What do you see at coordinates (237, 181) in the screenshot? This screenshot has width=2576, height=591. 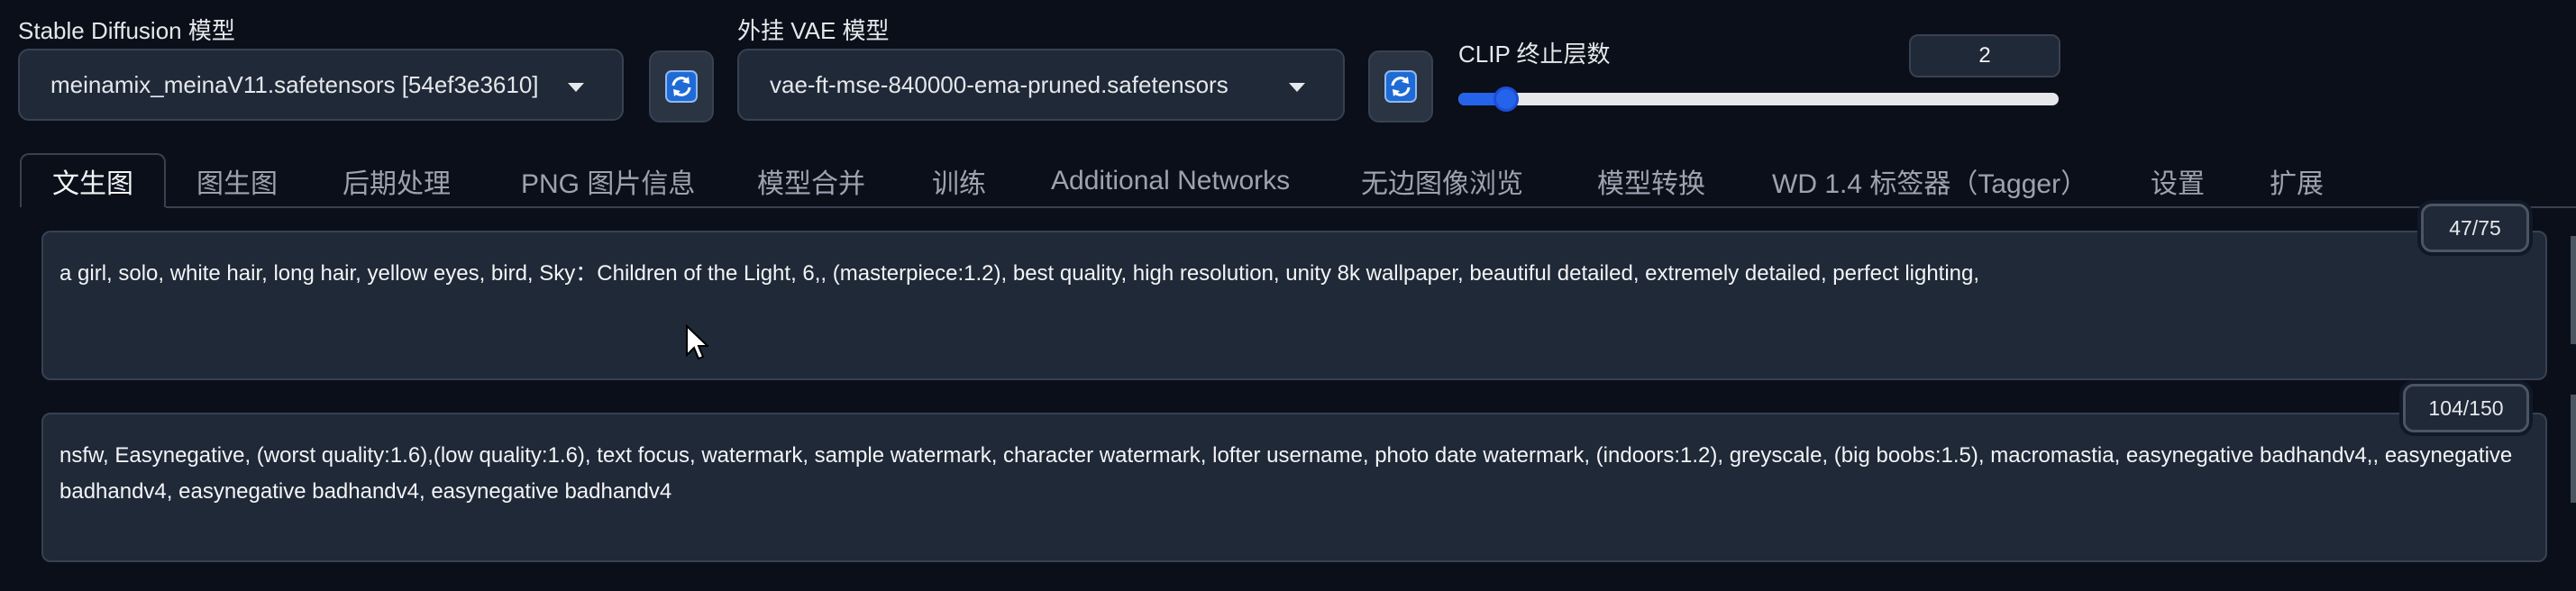 I see `tab-img2img: 图生图` at bounding box center [237, 181].